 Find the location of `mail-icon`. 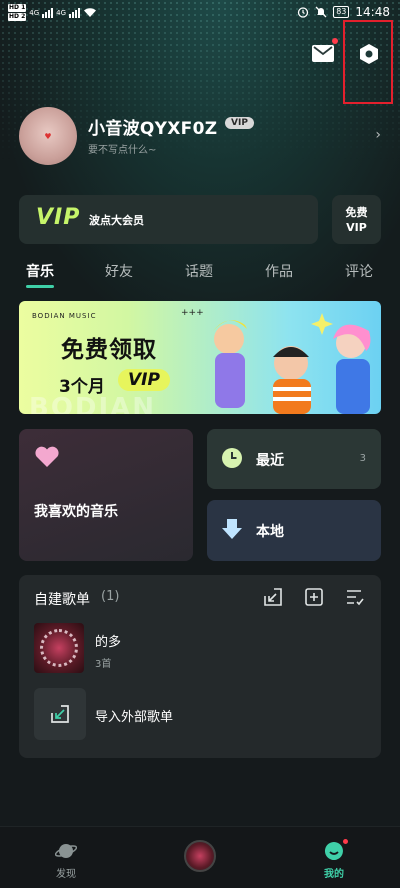

mail-icon is located at coordinates (323, 53).